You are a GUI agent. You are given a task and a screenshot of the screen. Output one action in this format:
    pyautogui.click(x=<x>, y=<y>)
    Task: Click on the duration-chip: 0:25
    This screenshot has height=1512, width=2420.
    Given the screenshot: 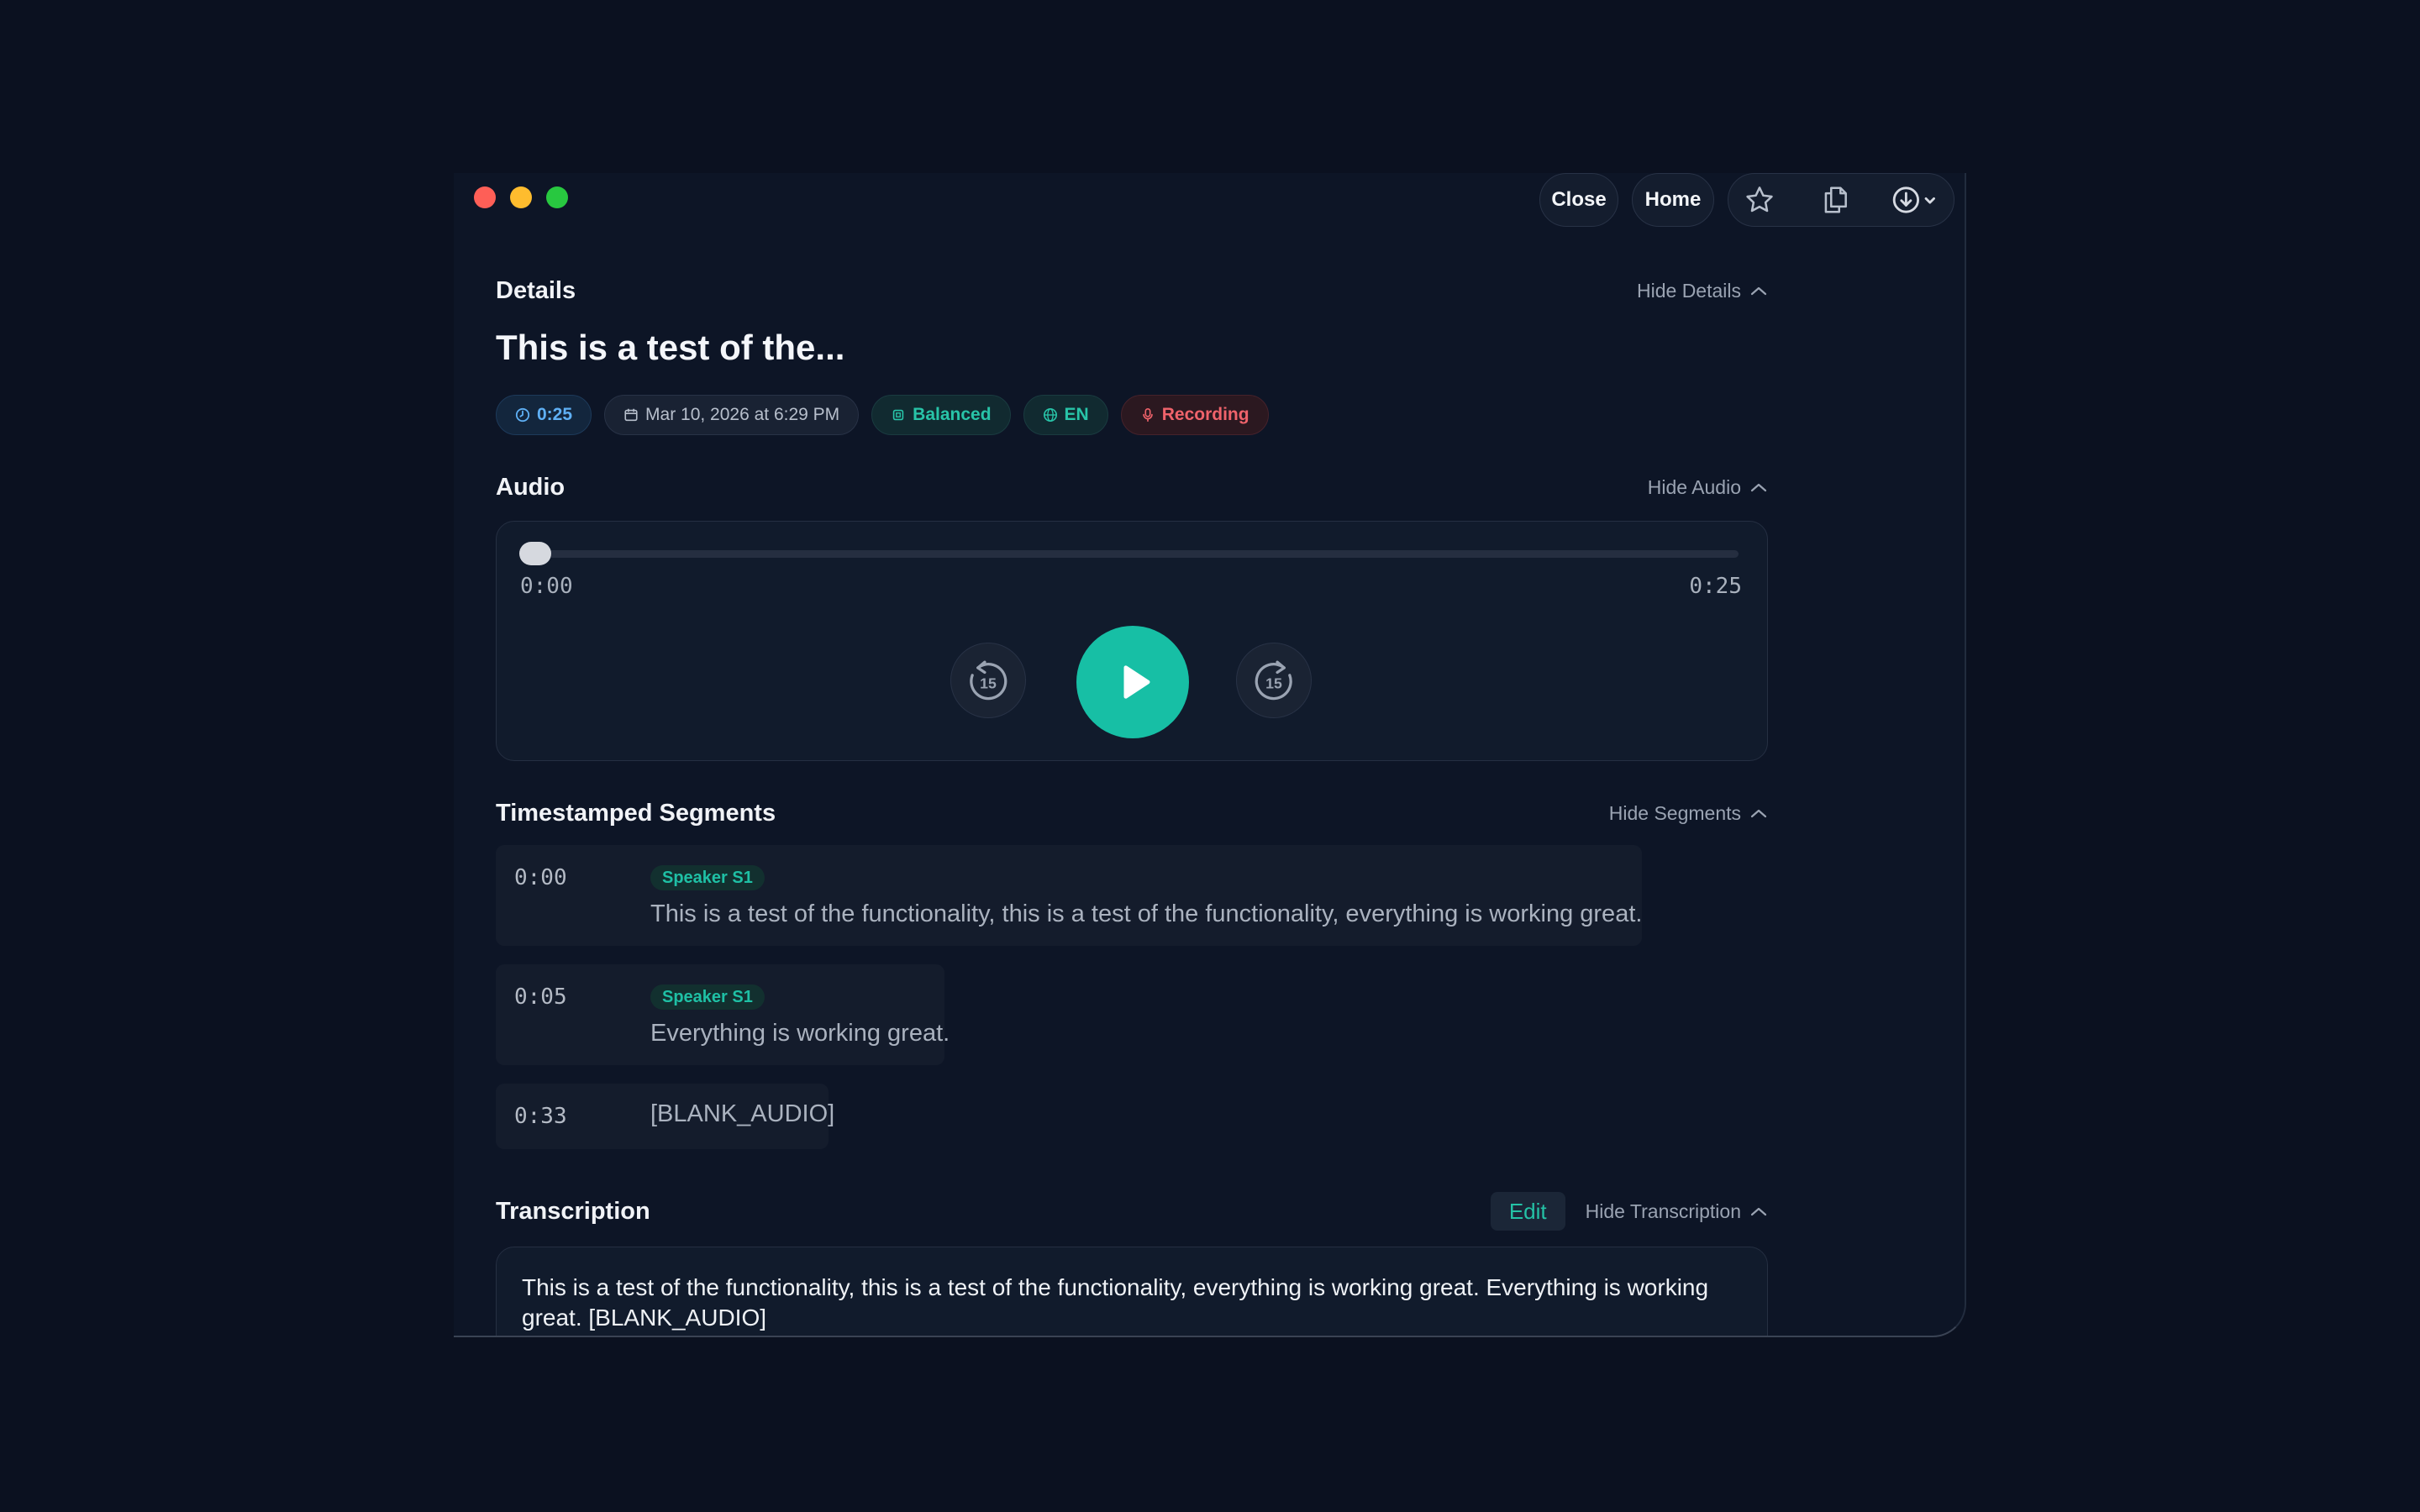 What is the action you would take?
    pyautogui.click(x=544, y=415)
    